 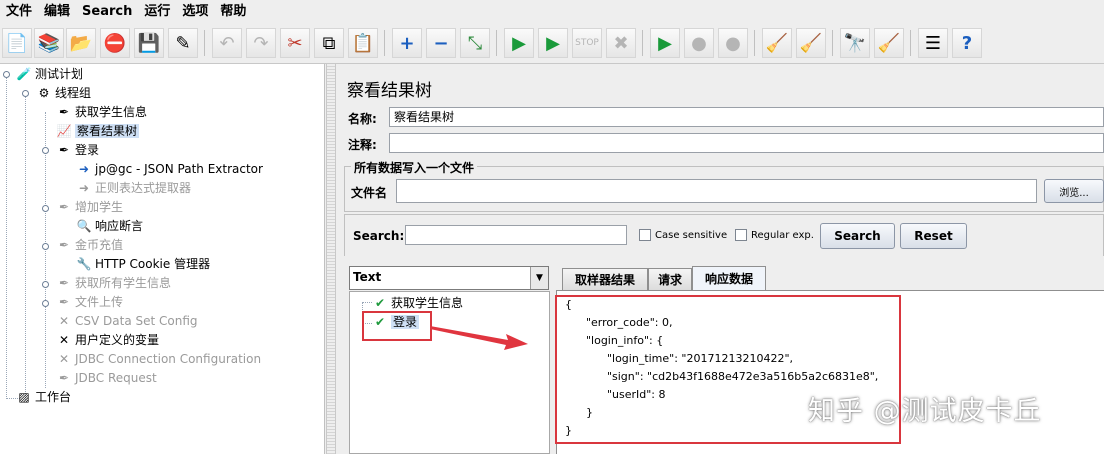 I want to click on templates-icon: 📚, so click(x=49, y=43).